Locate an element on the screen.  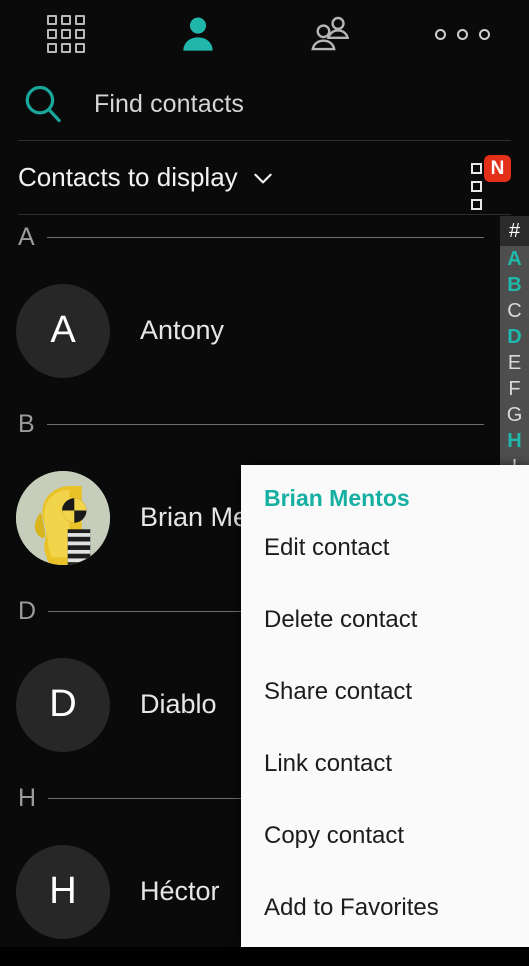
index-letter-h: H is located at coordinates (514, 441).